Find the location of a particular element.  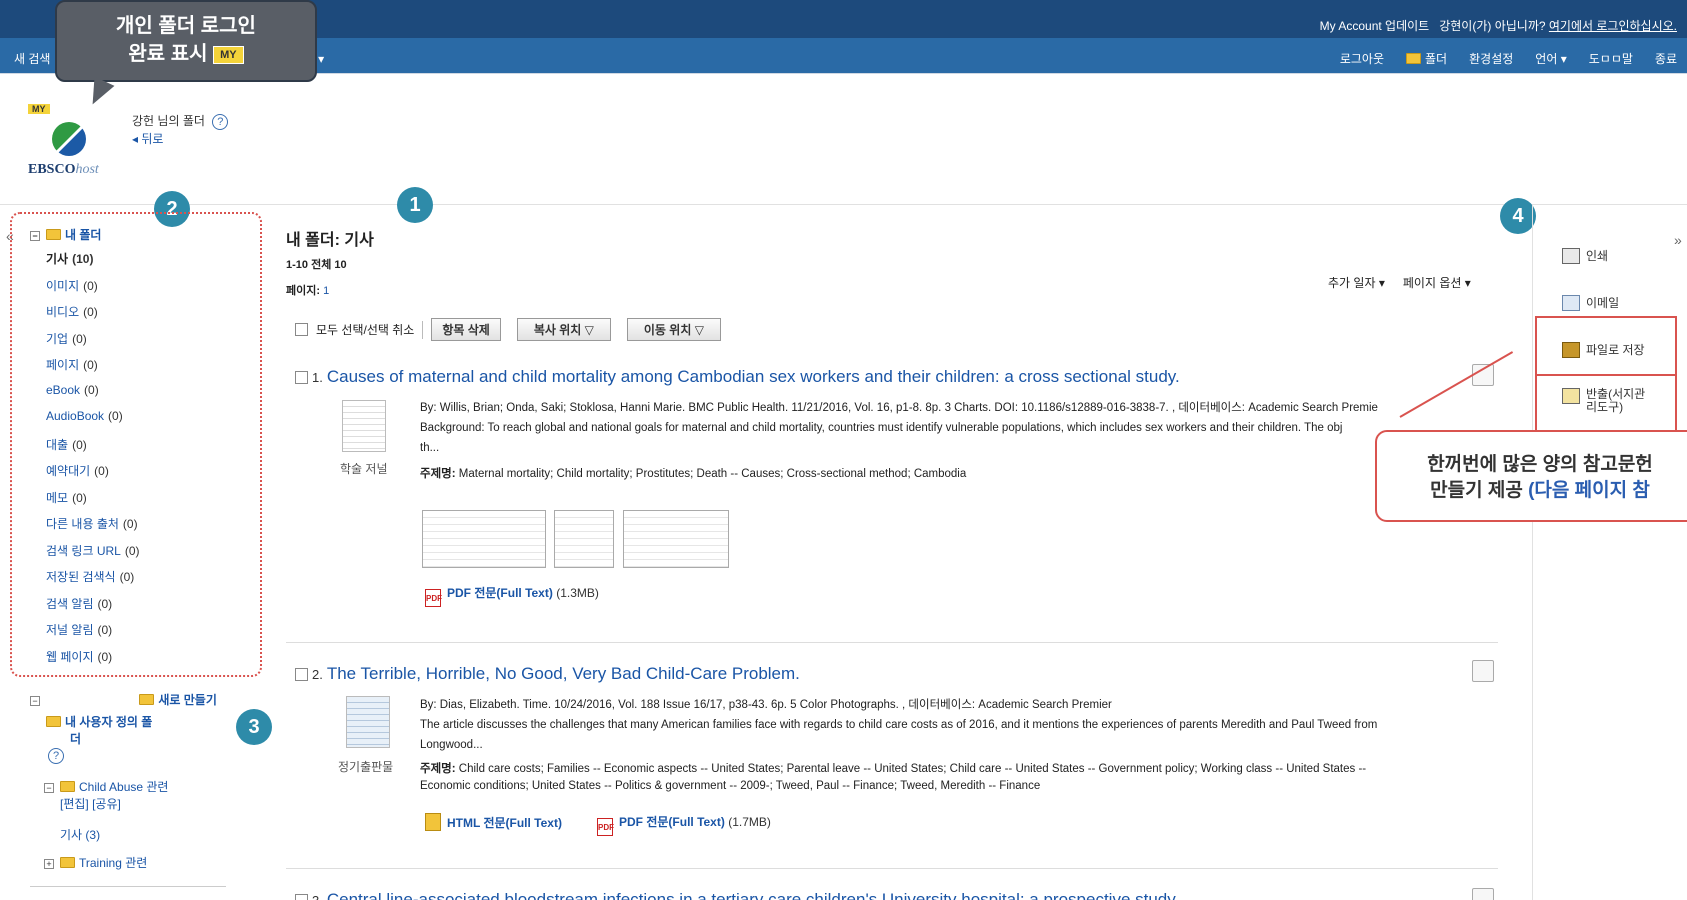

my-badge: MY is located at coordinates (228, 54).